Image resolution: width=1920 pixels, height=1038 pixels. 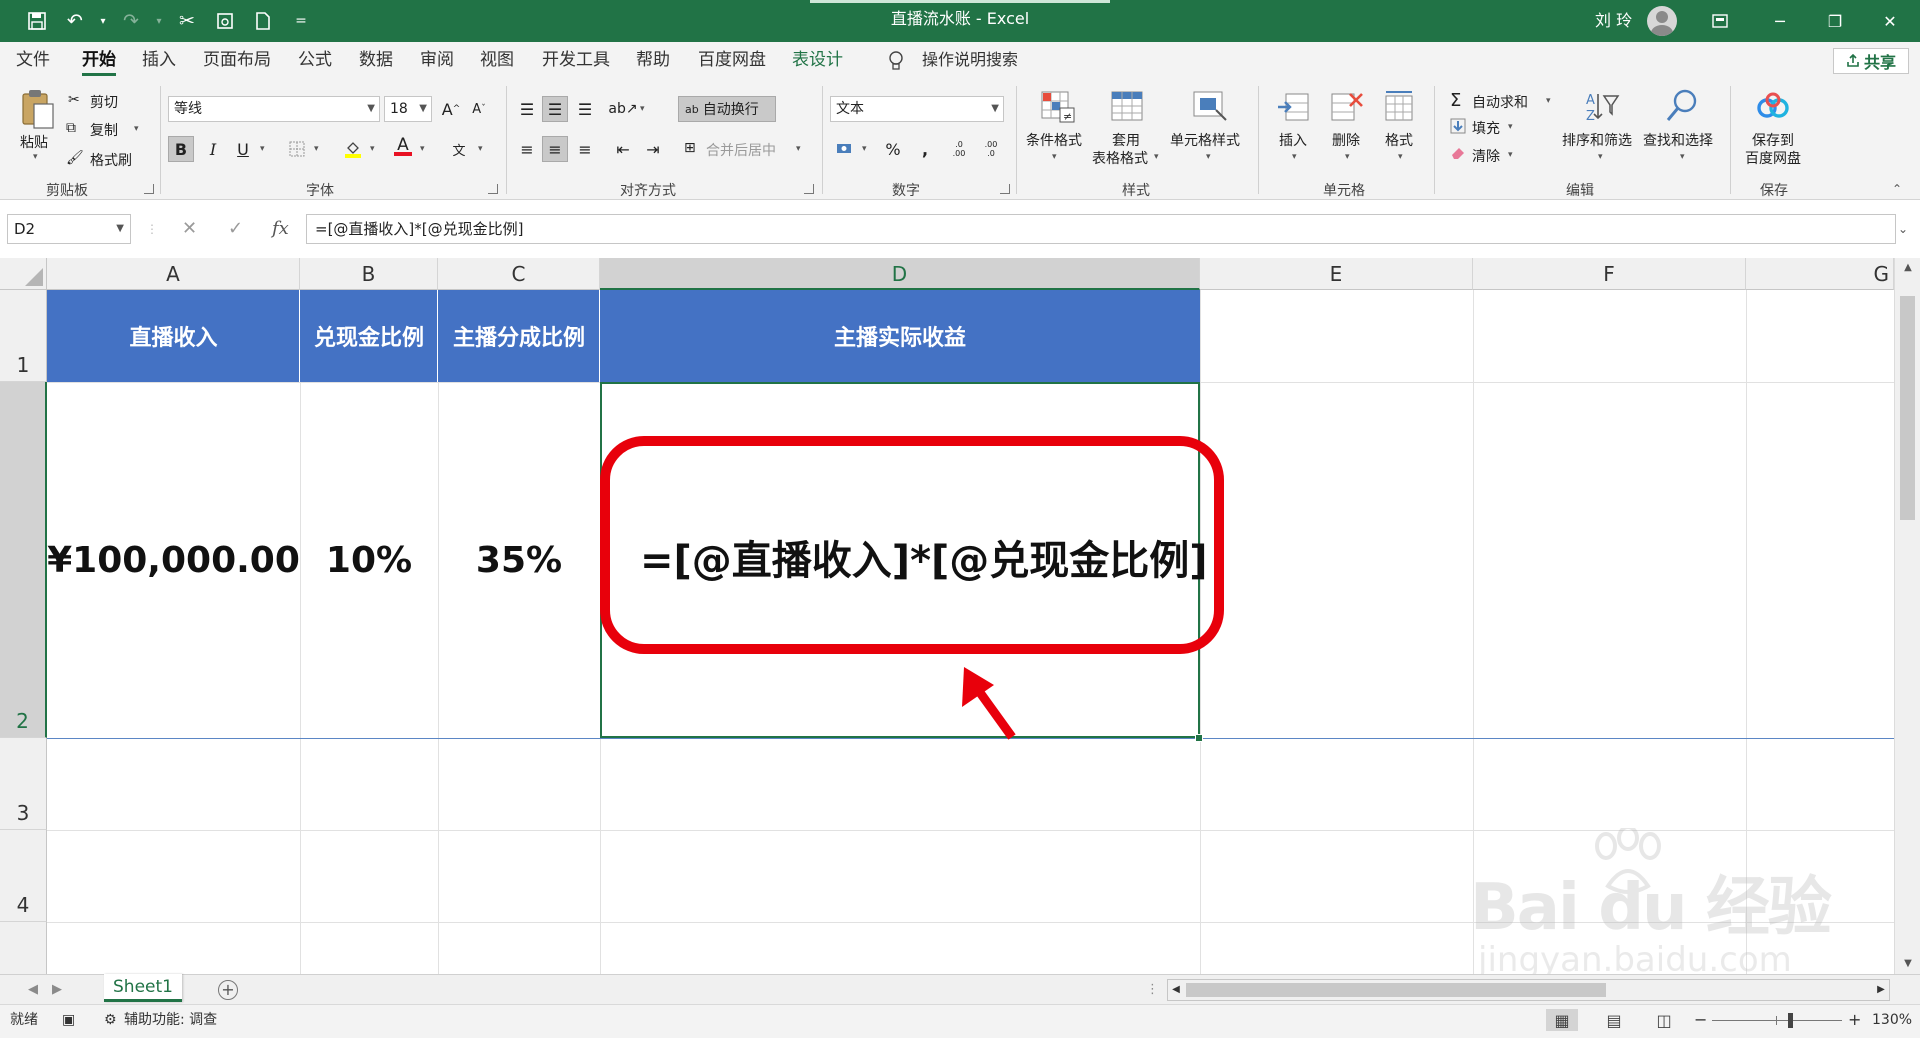 I want to click on borders-dropdown-icon: ▾, so click(x=316, y=149).